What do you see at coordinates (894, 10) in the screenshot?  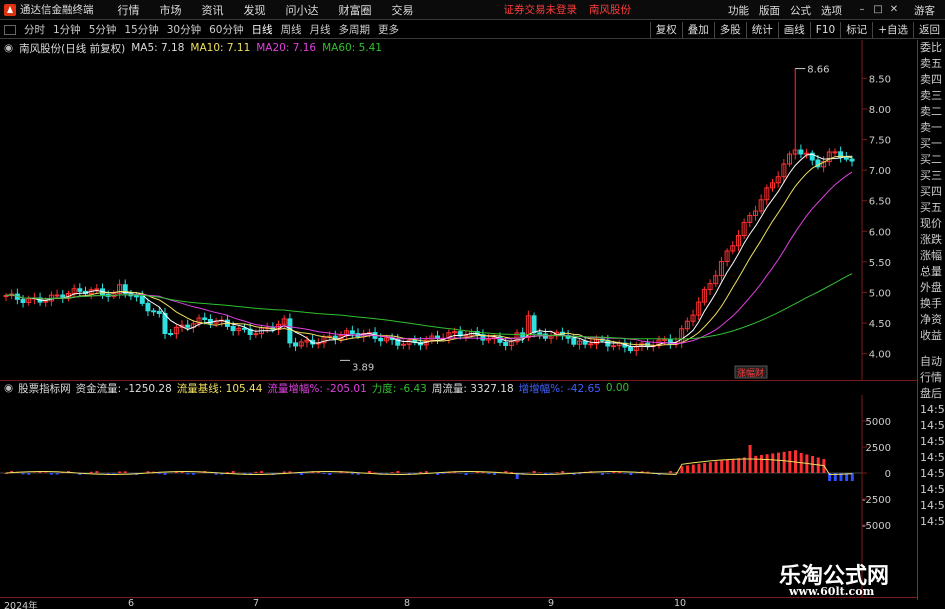 I see `close-icon: ✕` at bounding box center [894, 10].